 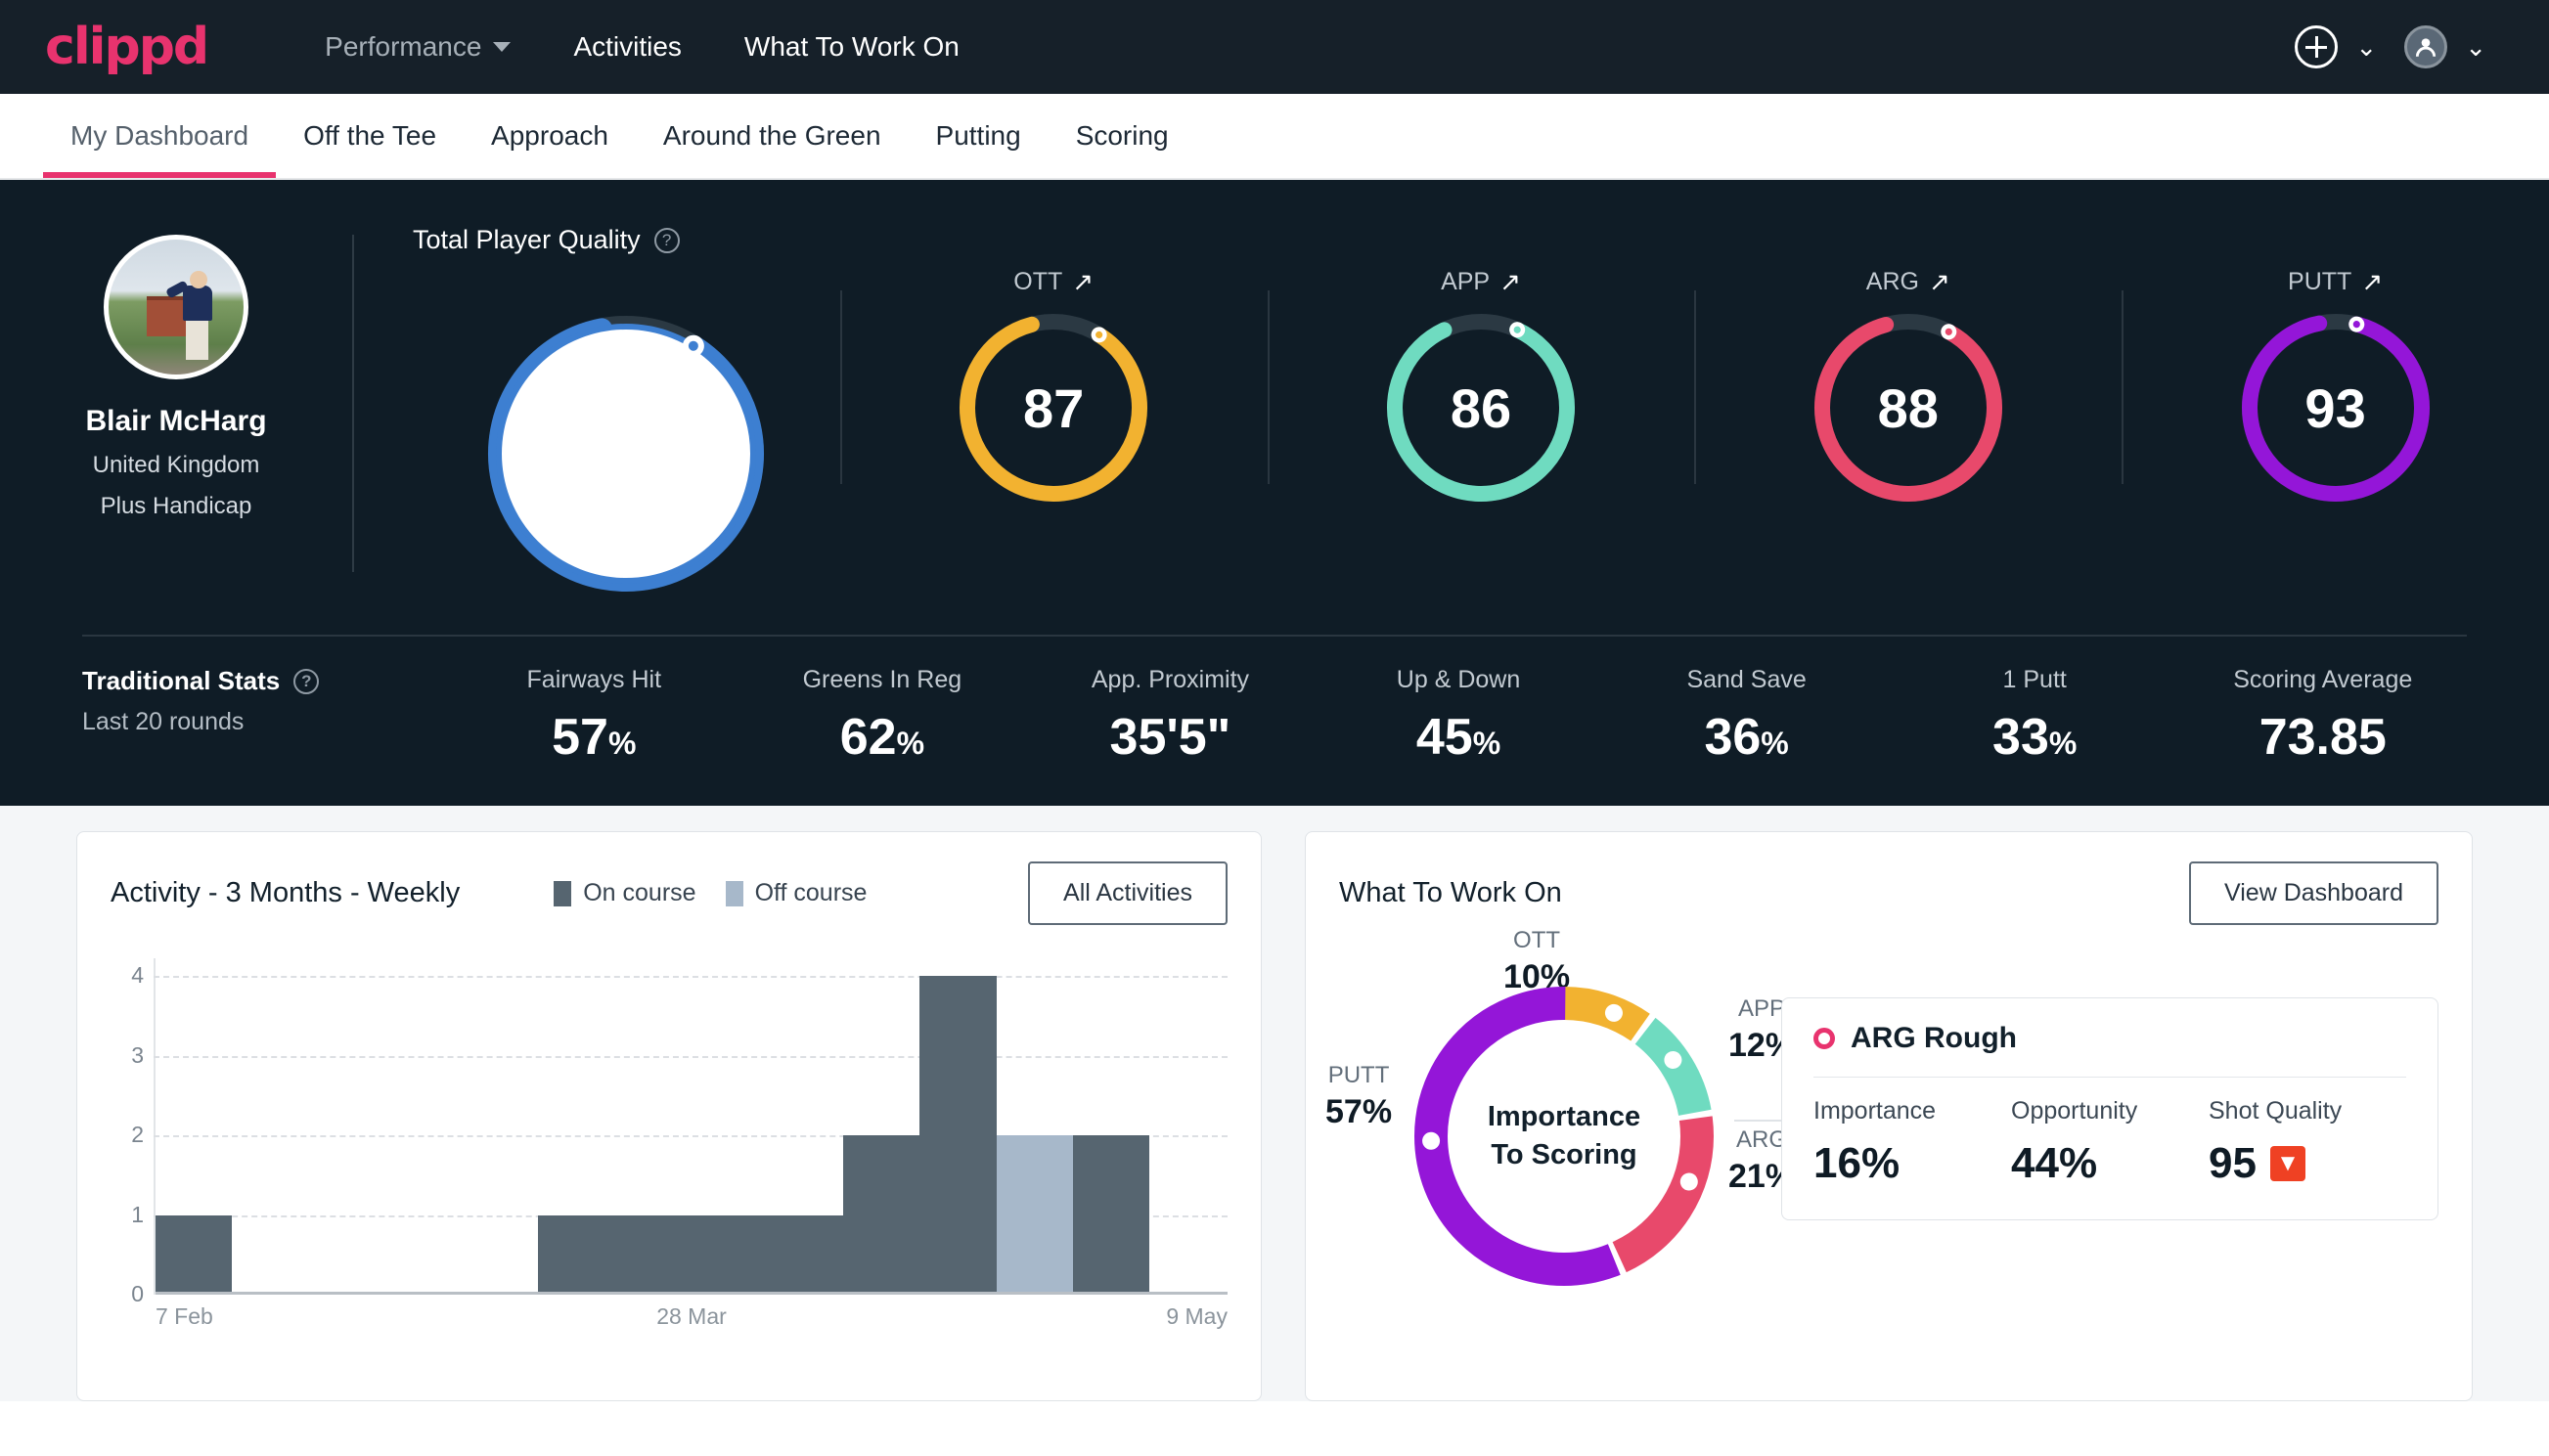 What do you see at coordinates (2055, 1163) in the screenshot?
I see `metric-opportunity-value: 44%` at bounding box center [2055, 1163].